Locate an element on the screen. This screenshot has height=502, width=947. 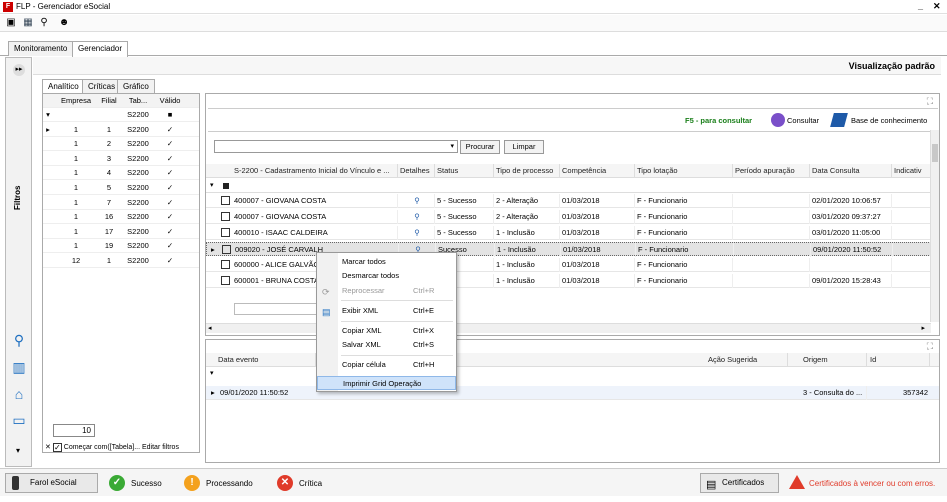
vertical-scrollbar is located at coordinates (934, 226).